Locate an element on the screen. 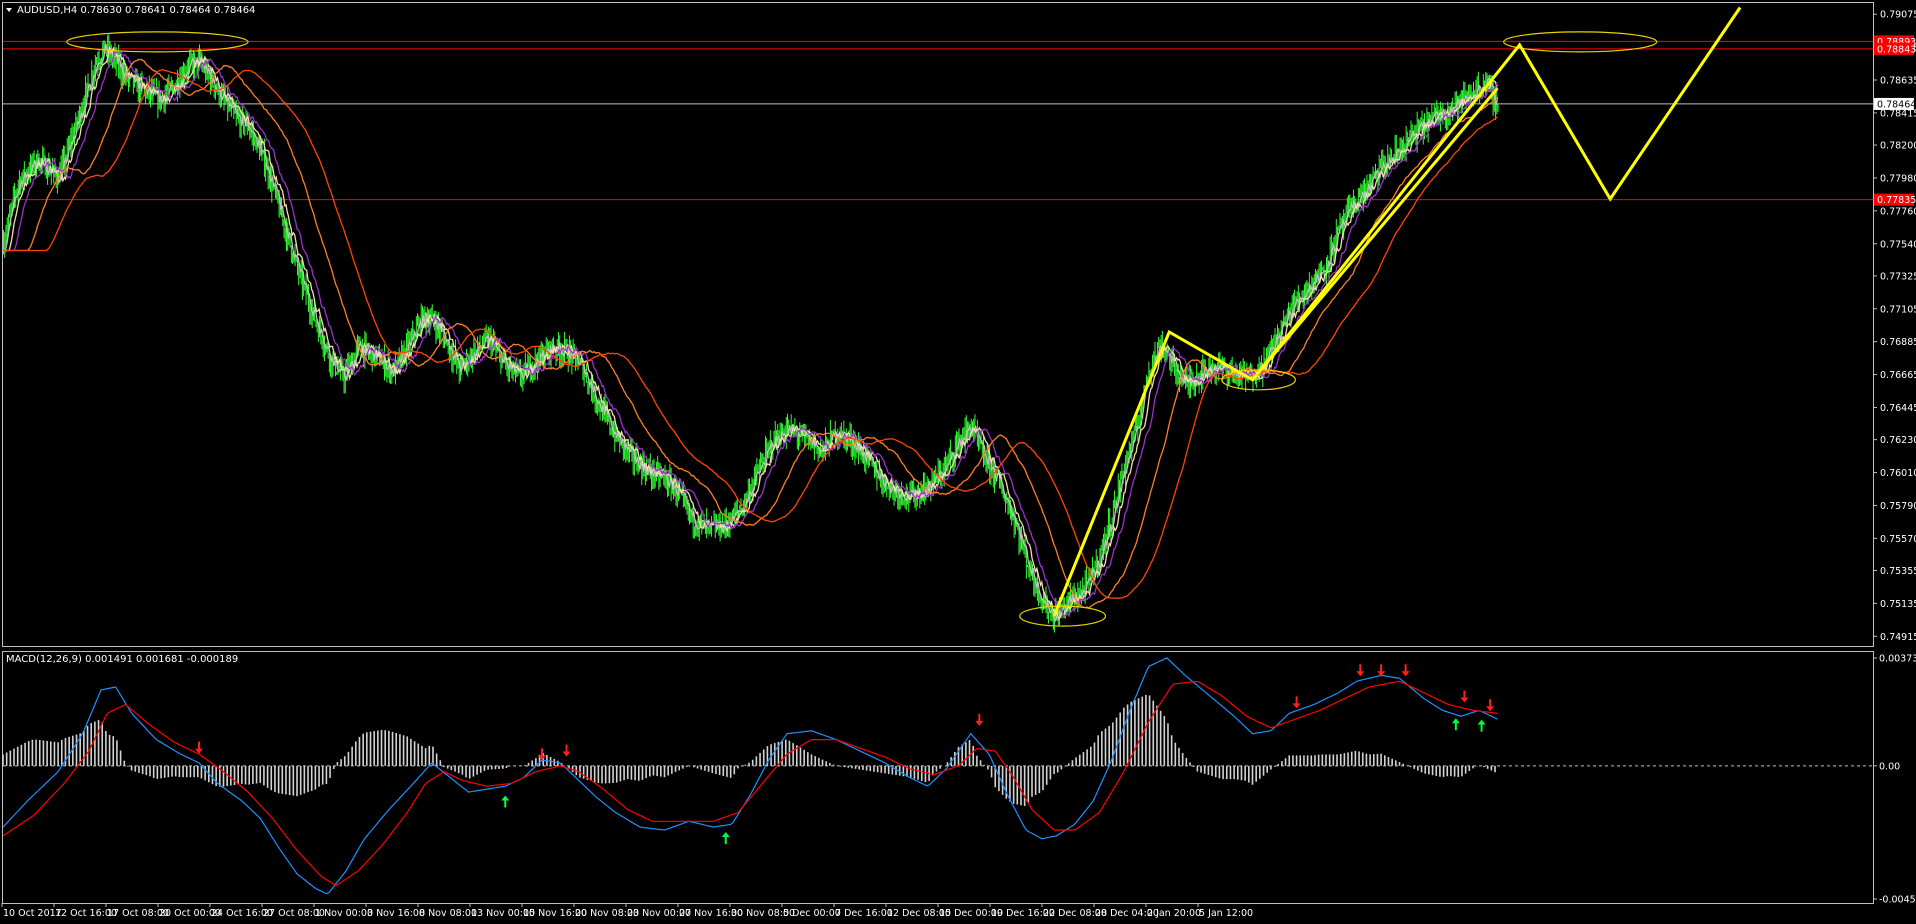  level-price-label: 0.77835 is located at coordinates (1896, 200).